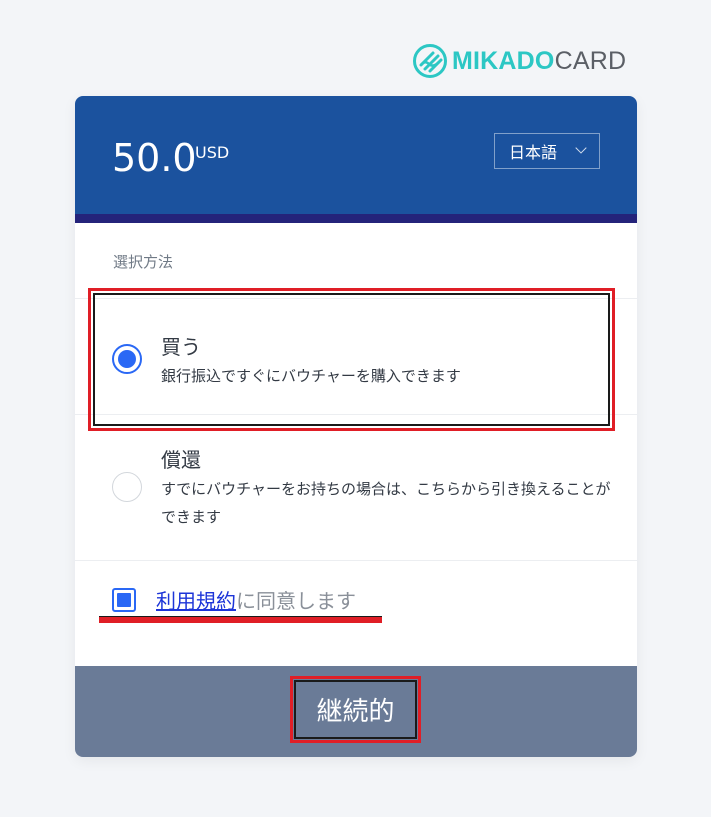  I want to click on buy-option-annotation-box, so click(351, 359).